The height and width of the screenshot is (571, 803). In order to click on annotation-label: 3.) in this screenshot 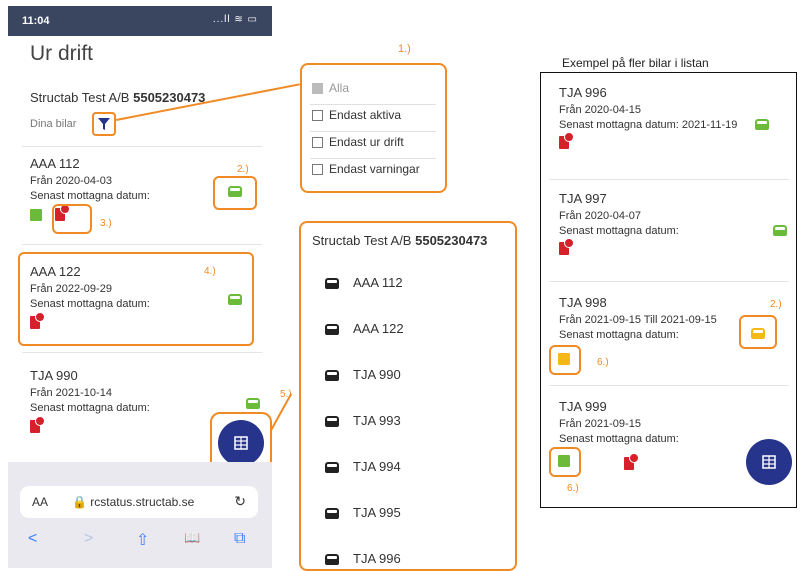, I will do `click(106, 223)`.